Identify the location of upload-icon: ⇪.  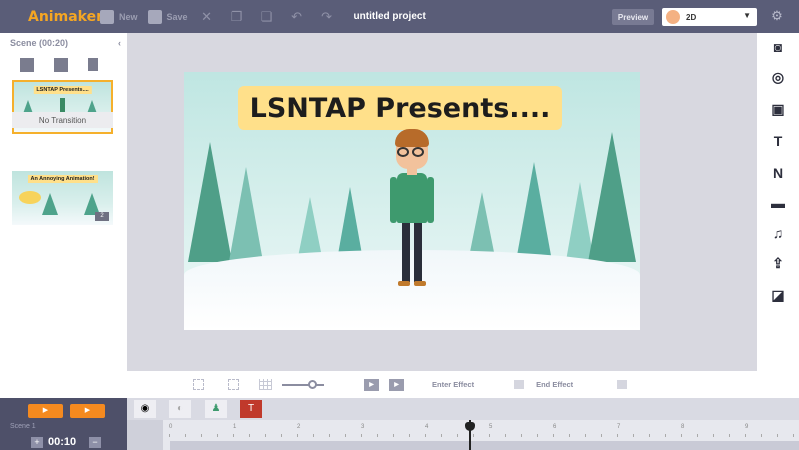
(778, 263).